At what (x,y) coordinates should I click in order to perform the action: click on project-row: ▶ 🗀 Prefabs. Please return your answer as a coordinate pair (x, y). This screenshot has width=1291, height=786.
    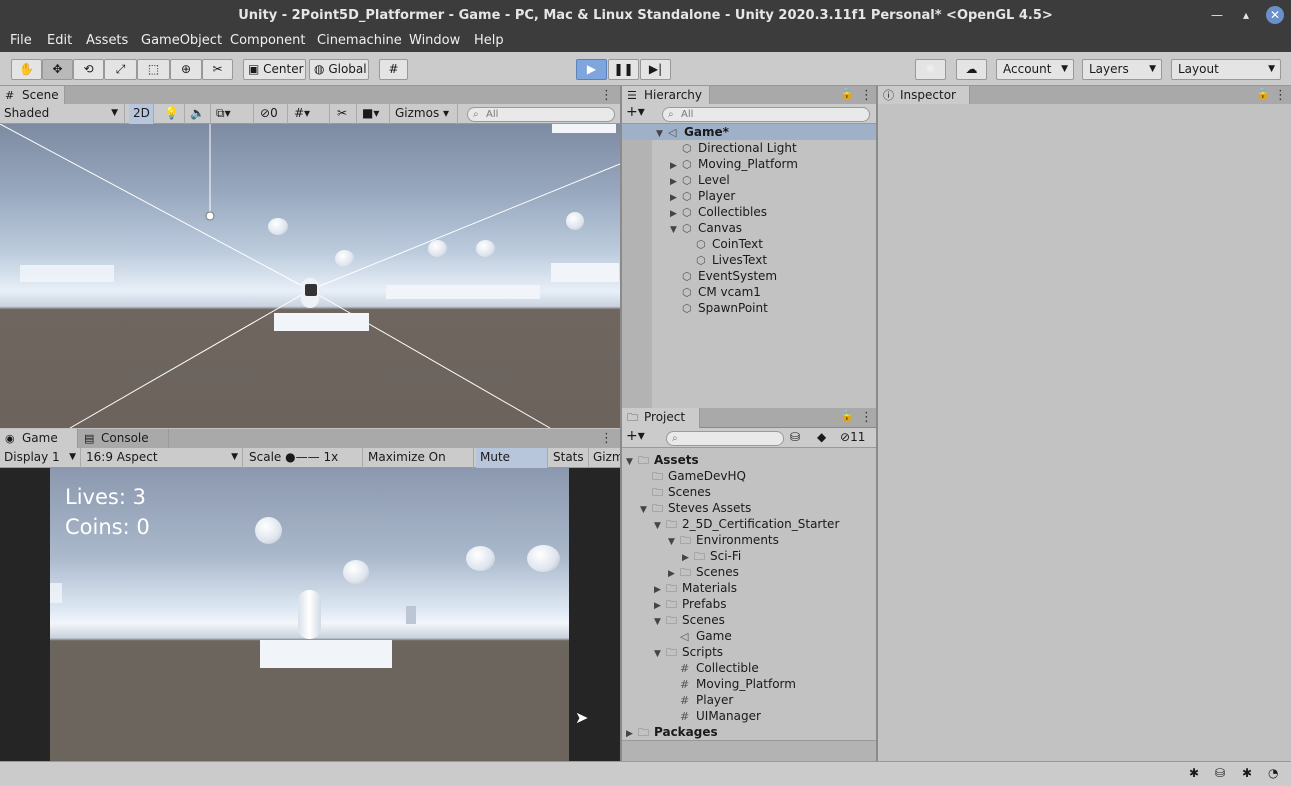
    Looking at the image, I should click on (690, 604).